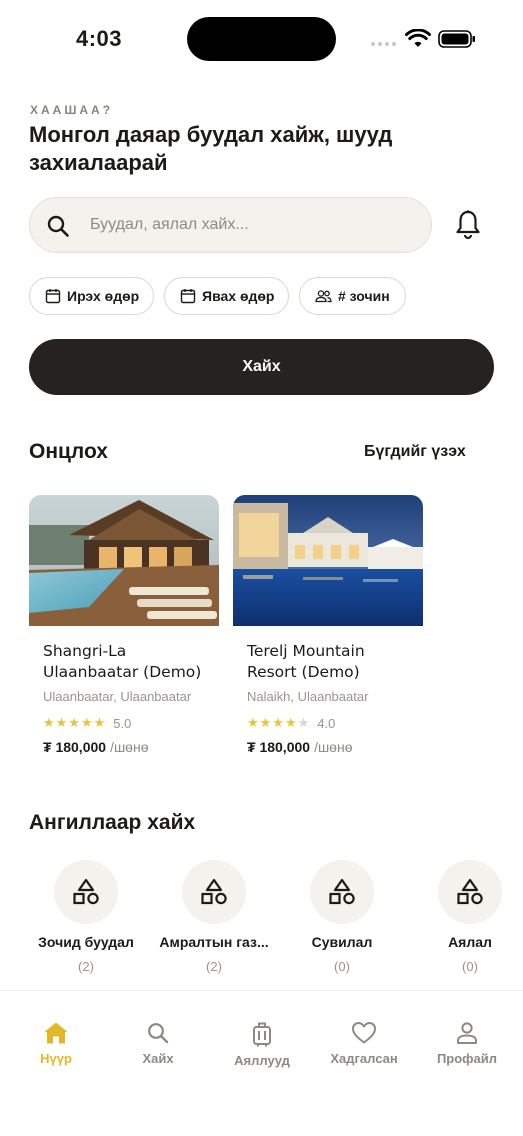 The height and width of the screenshot is (1136, 523). I want to click on arrive-date-label: Ирэх өдөр, so click(103, 296).